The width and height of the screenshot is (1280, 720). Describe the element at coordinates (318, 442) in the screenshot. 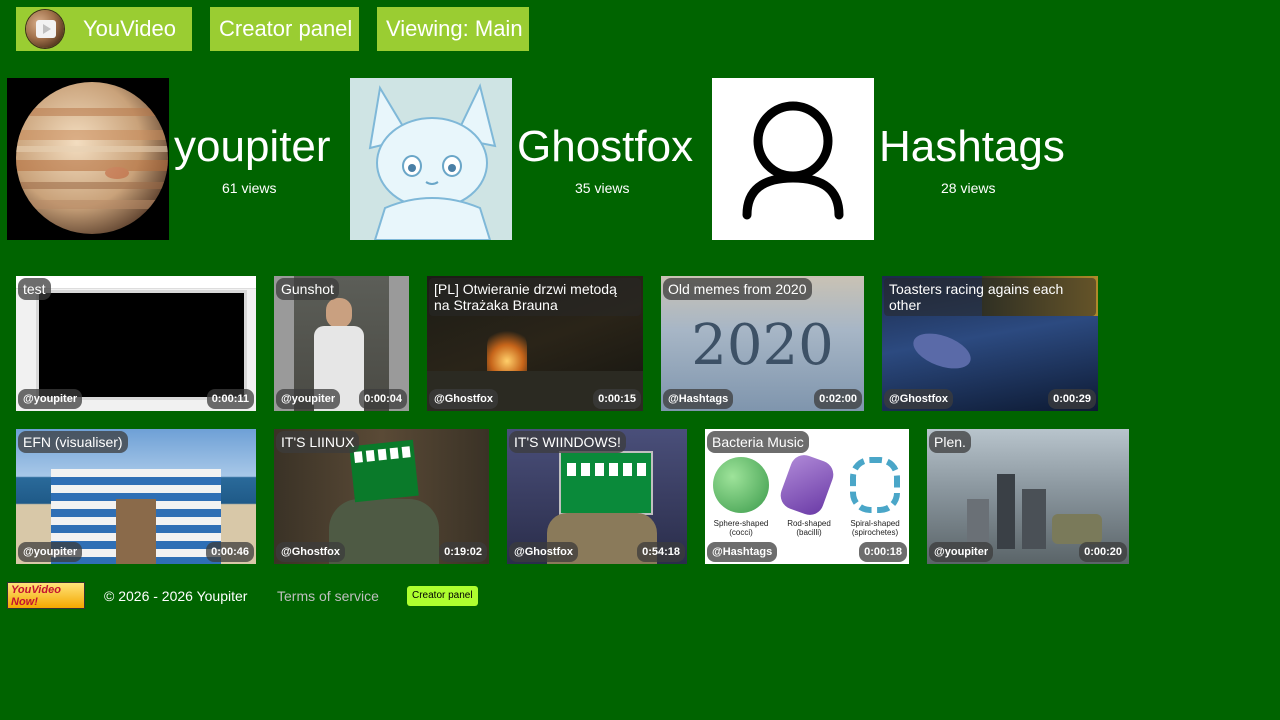

I see `video-title: IT'S LIINUX` at that location.